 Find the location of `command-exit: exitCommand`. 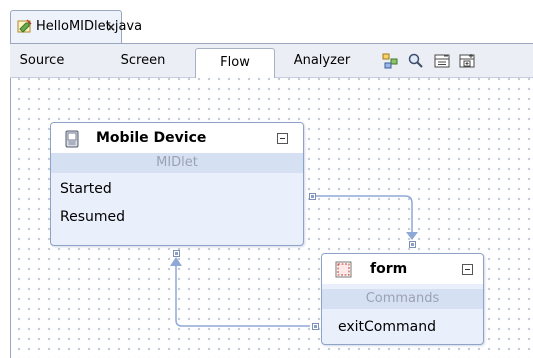

command-exit: exitCommand is located at coordinates (410, 327).